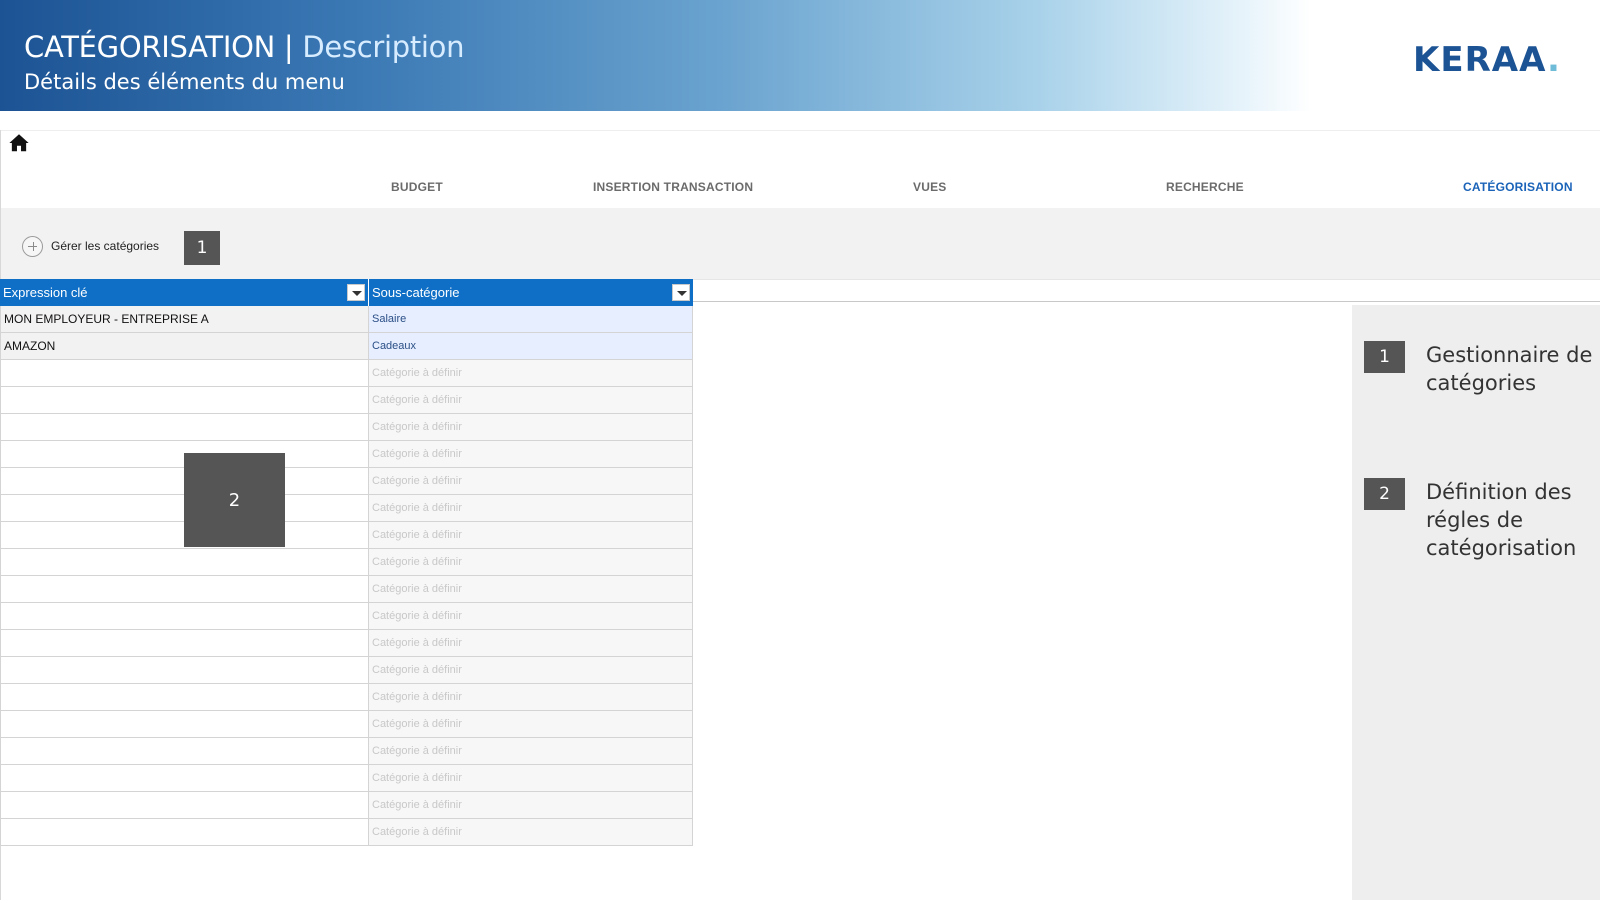 The height and width of the screenshot is (900, 1600). Describe the element at coordinates (1205, 187) in the screenshot. I see `nav-item-recherche: RECHERCHE` at that location.